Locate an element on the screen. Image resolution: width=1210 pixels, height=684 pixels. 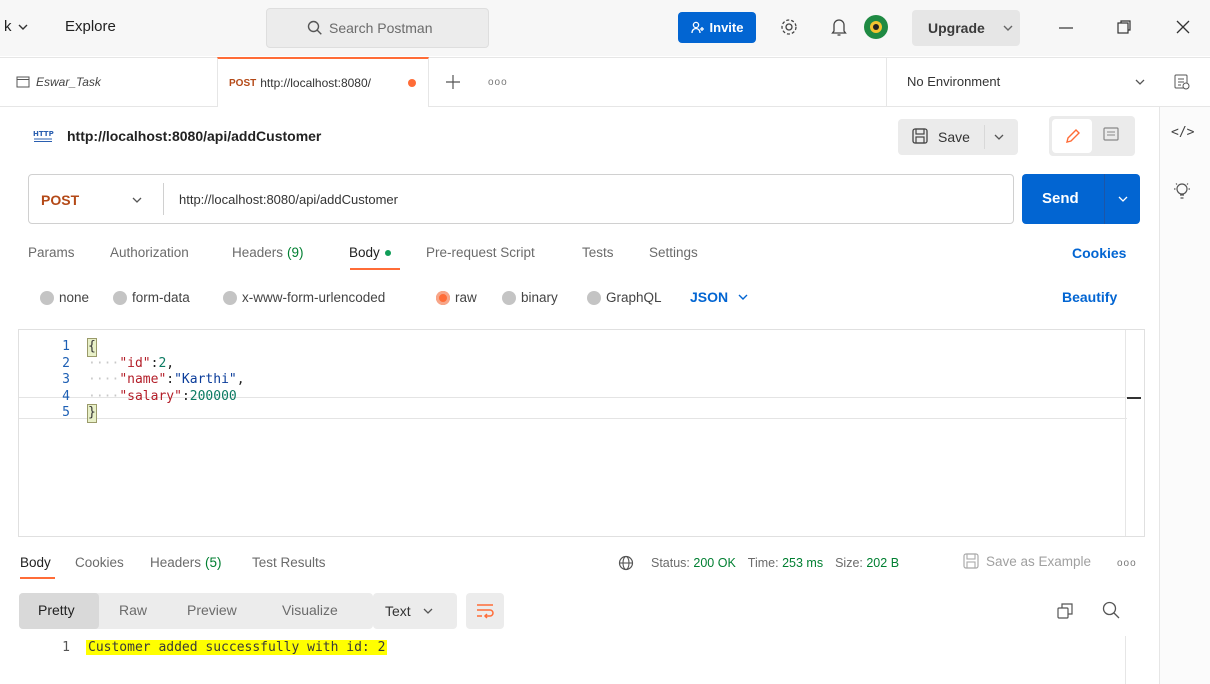
code-snippet-icon: </> is located at coordinates (1182, 132).